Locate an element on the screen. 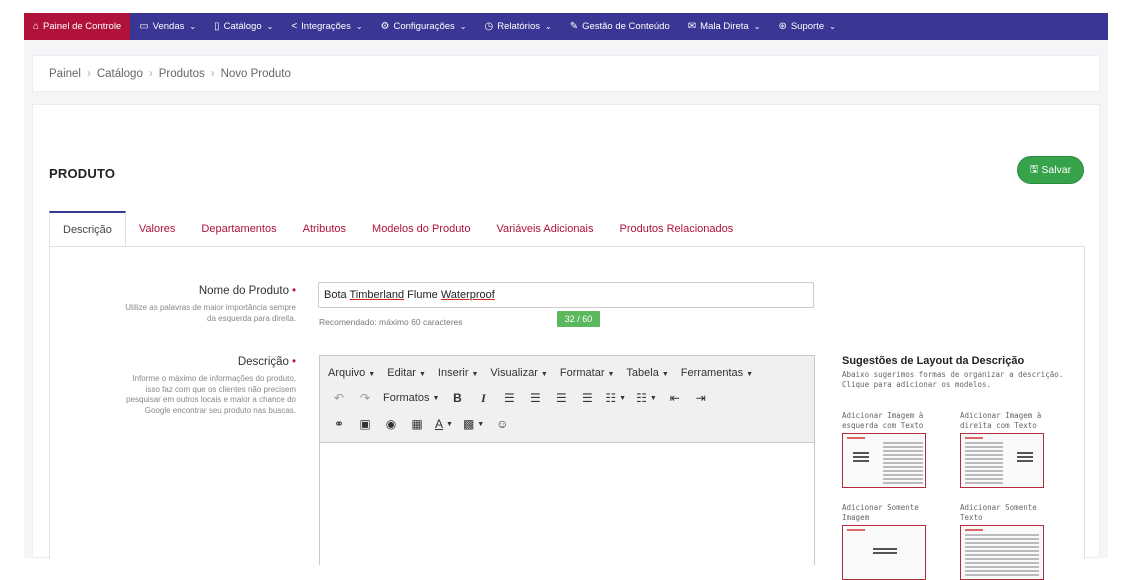 The height and width of the screenshot is (580, 1122). menu-label: Arquivo is located at coordinates (347, 373).